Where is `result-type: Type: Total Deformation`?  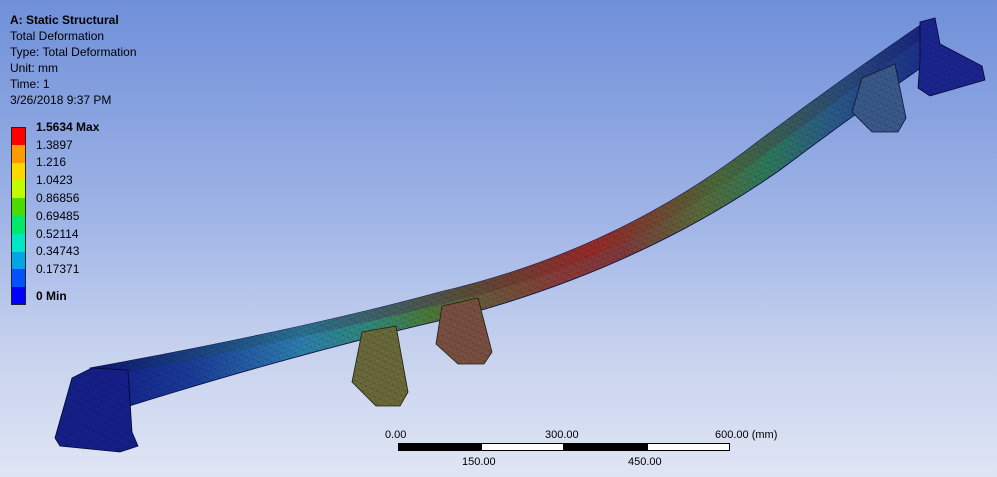
result-type: Type: Total Deformation is located at coordinates (73, 52).